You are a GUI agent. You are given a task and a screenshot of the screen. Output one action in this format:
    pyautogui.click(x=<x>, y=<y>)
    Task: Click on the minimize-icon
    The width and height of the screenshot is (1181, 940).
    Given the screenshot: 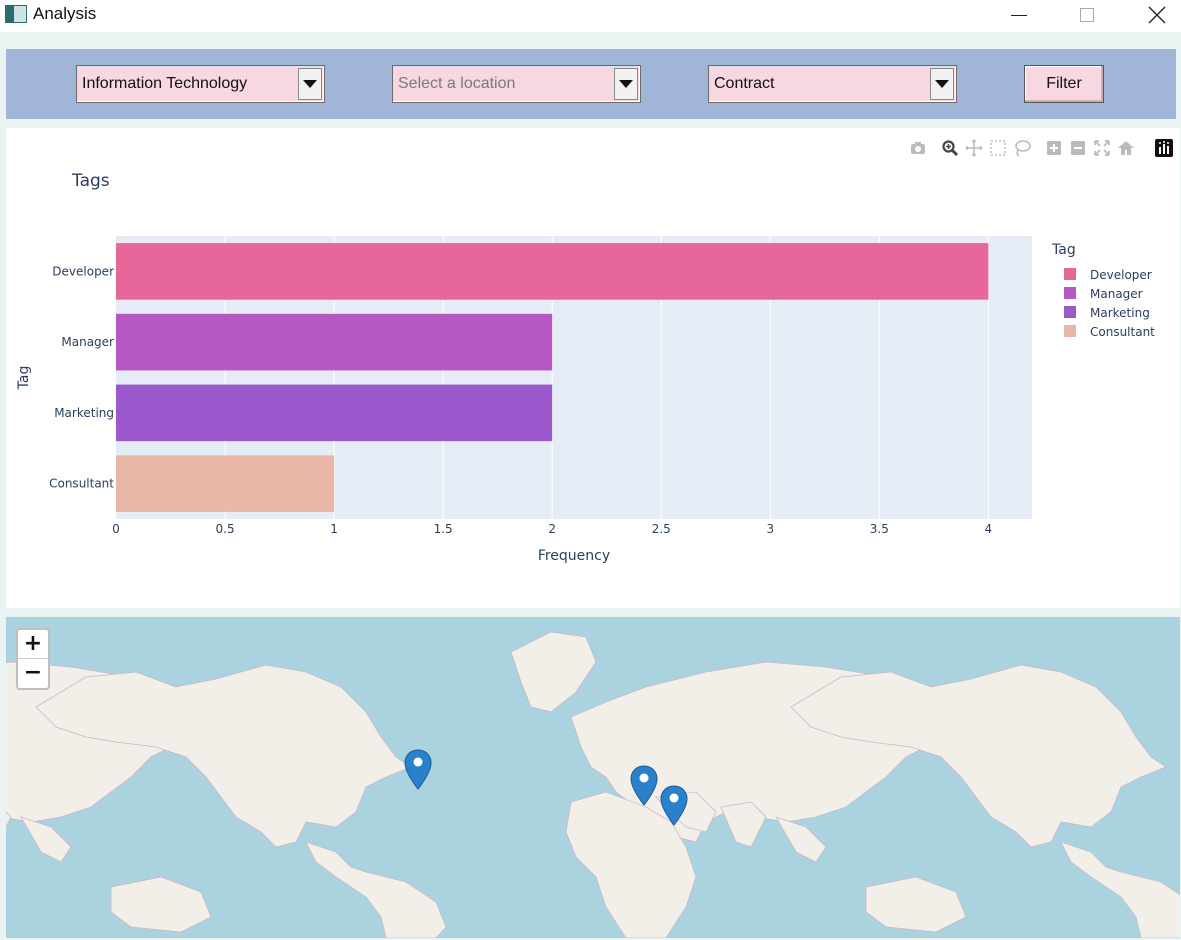 What is the action you would take?
    pyautogui.click(x=1019, y=15)
    